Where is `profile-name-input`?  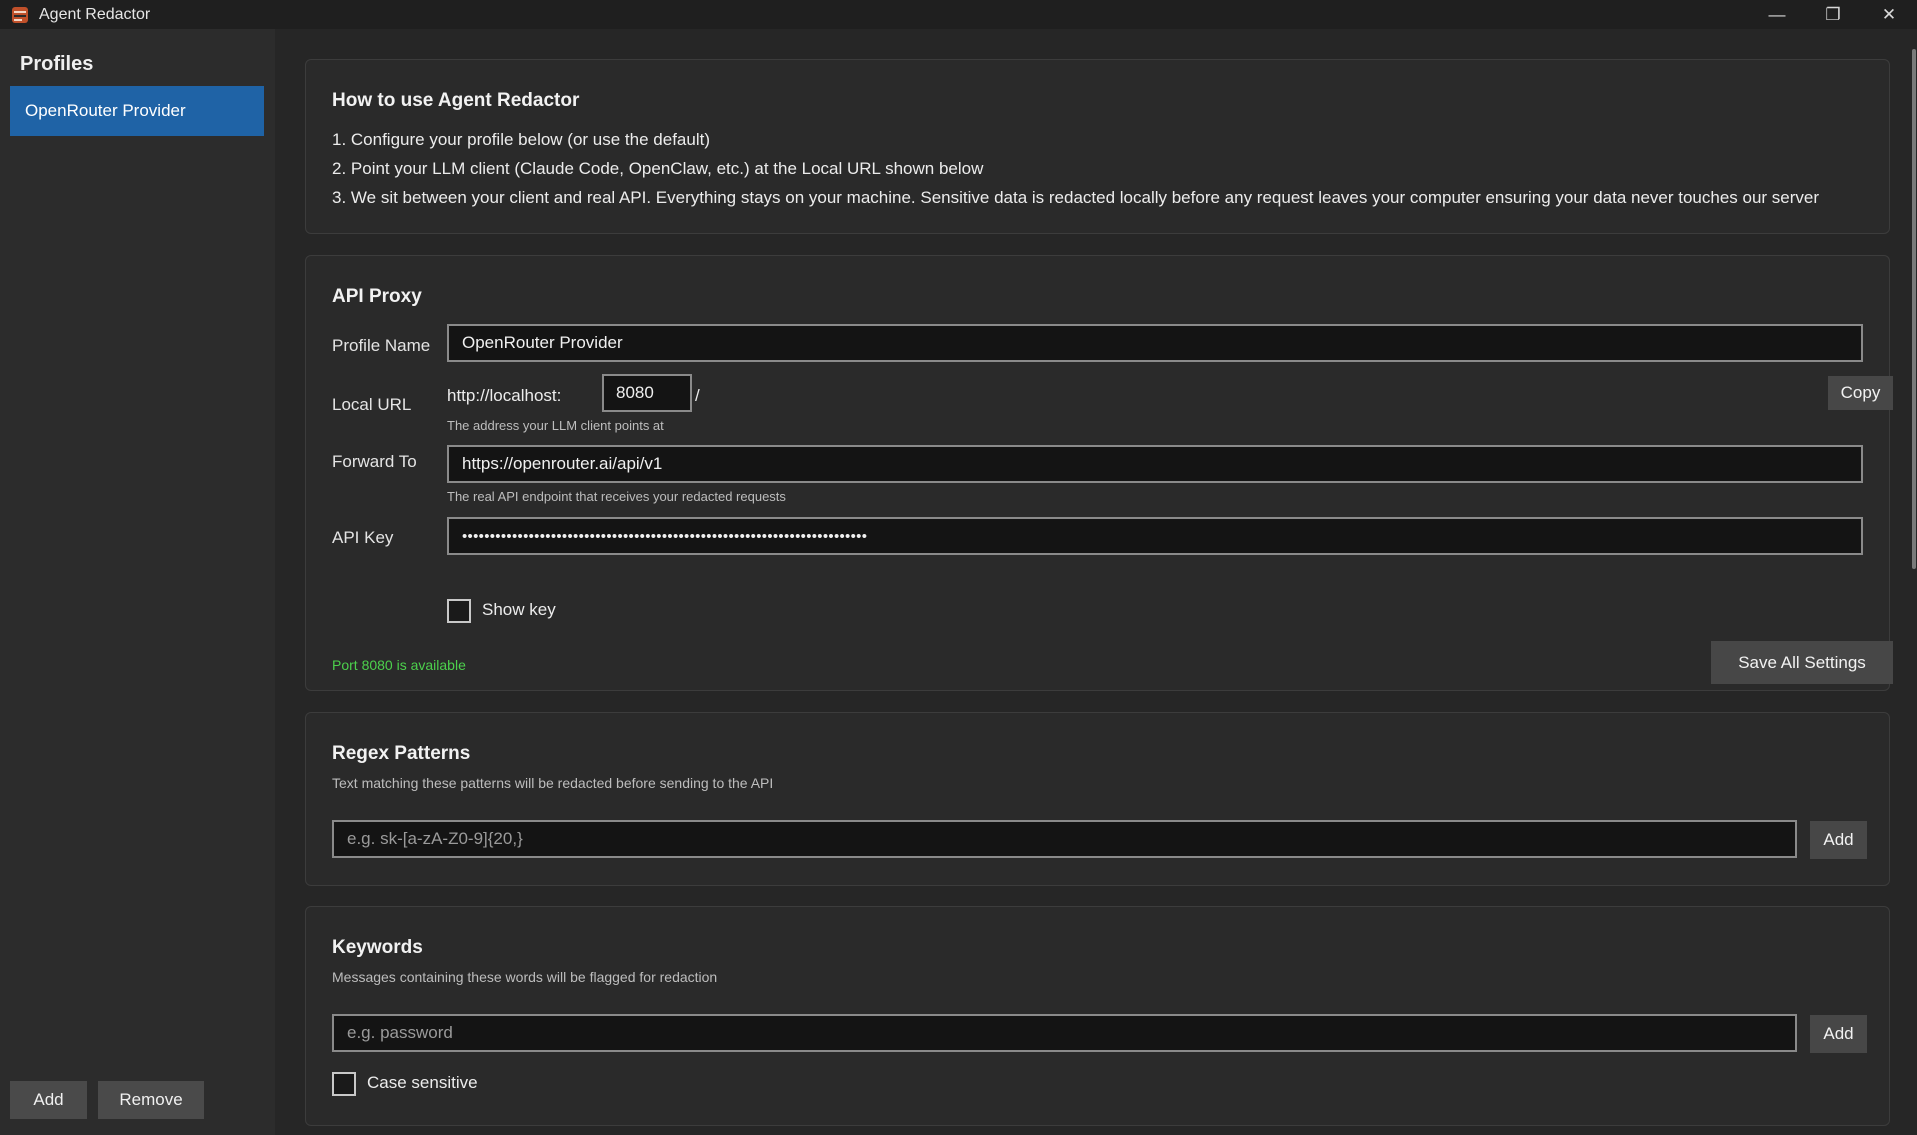
profile-name-input is located at coordinates (1155, 343).